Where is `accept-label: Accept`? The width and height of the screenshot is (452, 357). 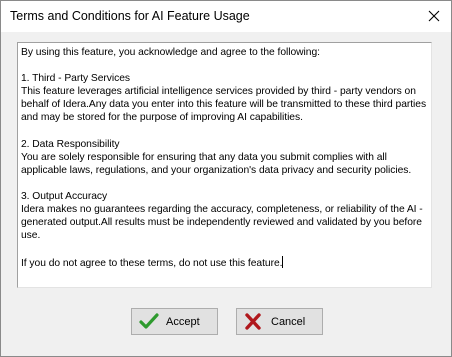 accept-label: Accept is located at coordinates (183, 322).